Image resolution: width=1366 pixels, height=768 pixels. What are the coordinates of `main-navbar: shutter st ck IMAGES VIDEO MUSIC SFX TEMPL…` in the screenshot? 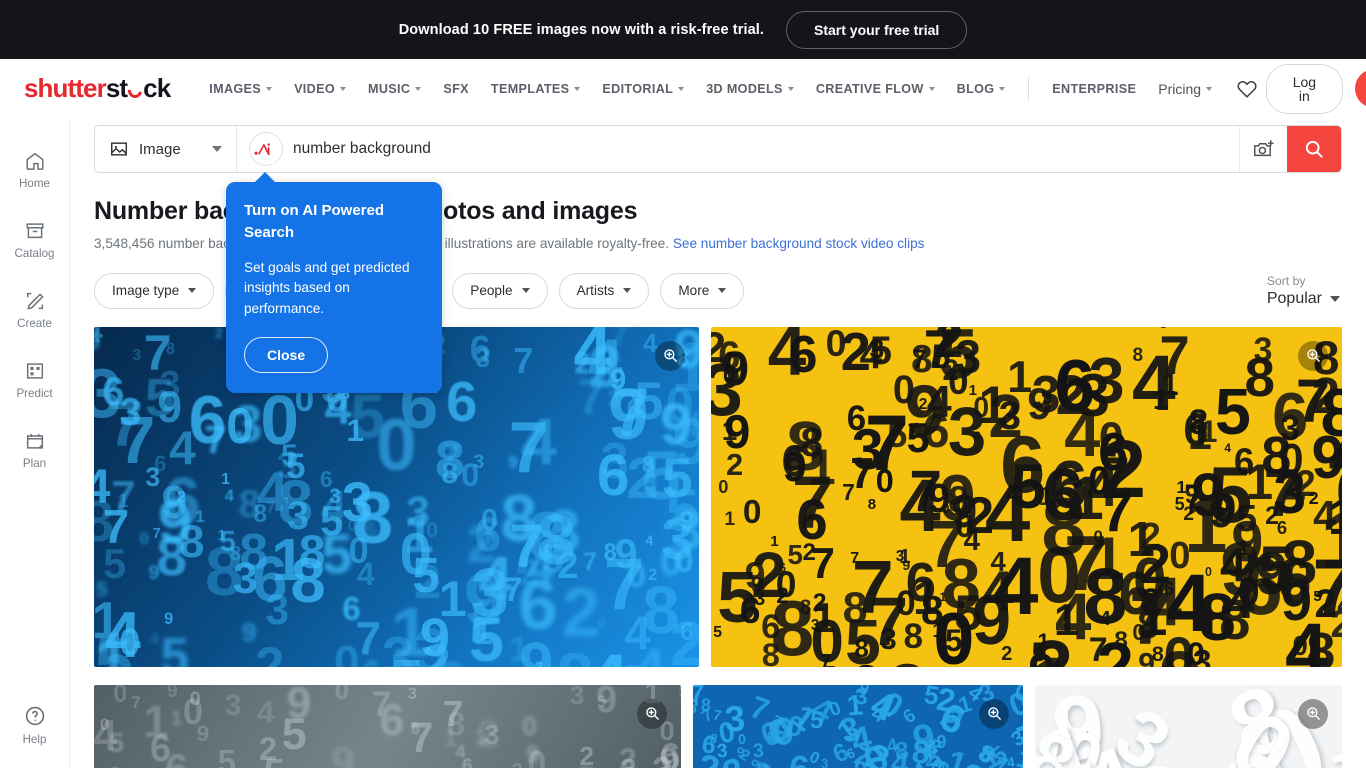 It's located at (683, 88).